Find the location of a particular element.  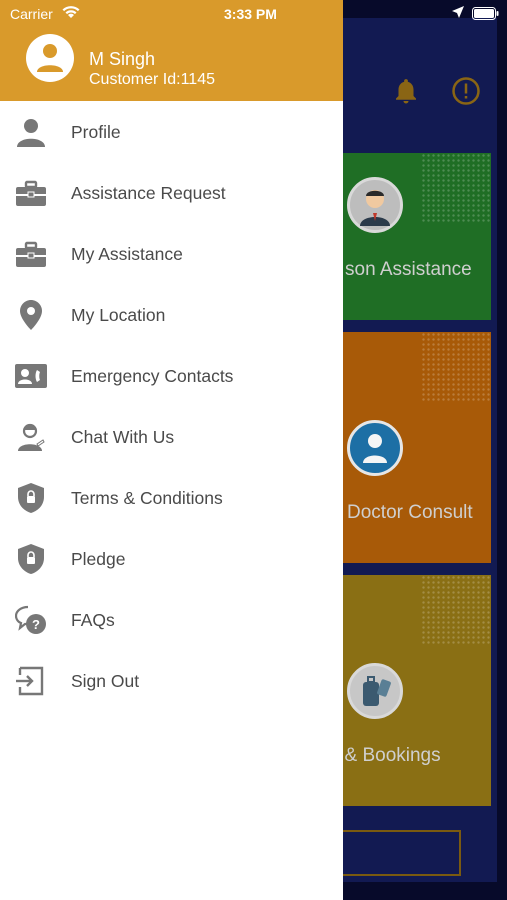

tile-doctor-consult: Doctor Consult is located at coordinates (417, 447).